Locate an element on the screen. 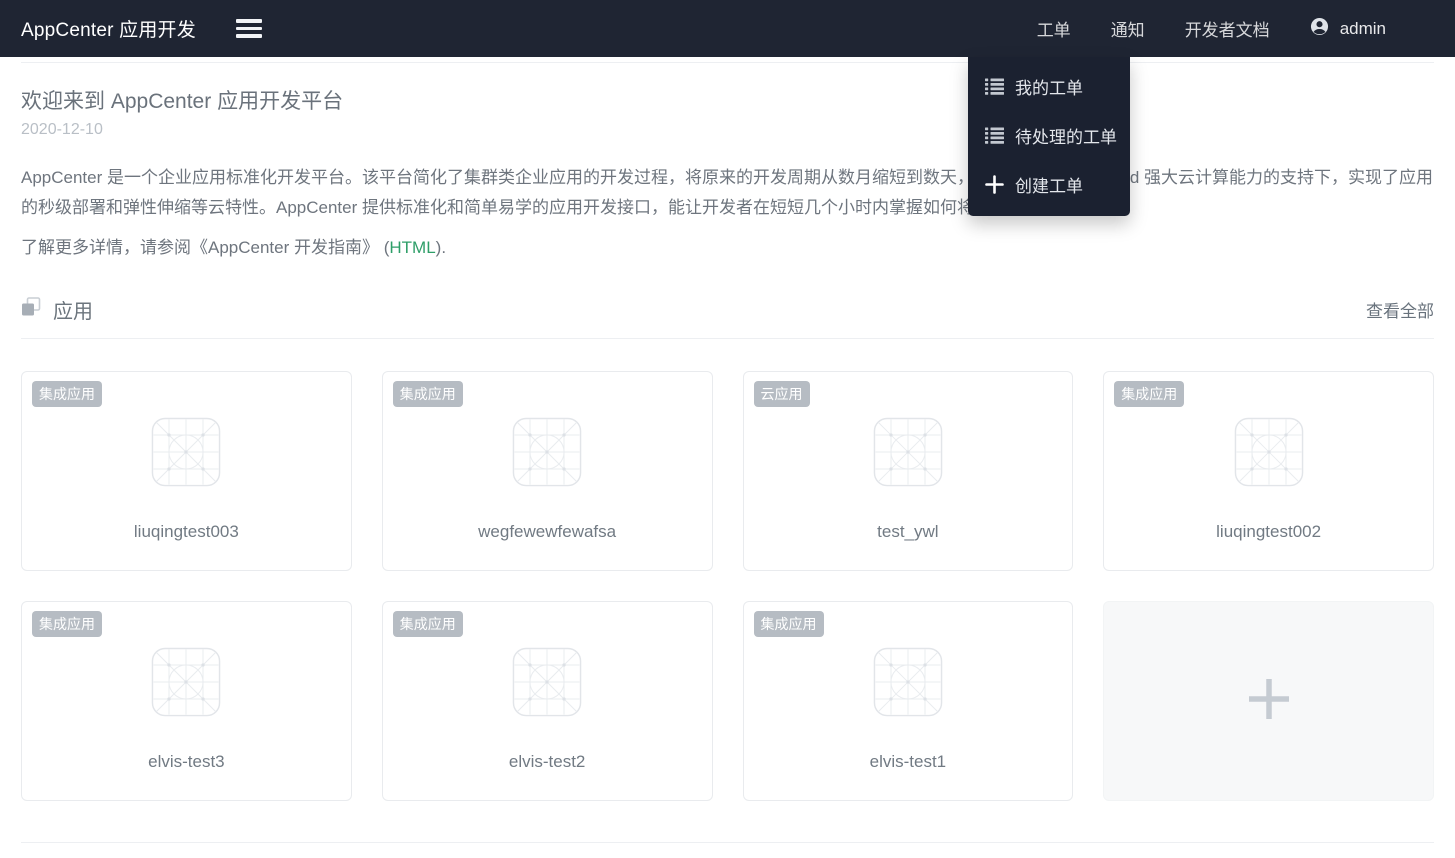 Image resolution: width=1455 pixels, height=858 pixels. app-name: elvis-test2 is located at coordinates (547, 761).